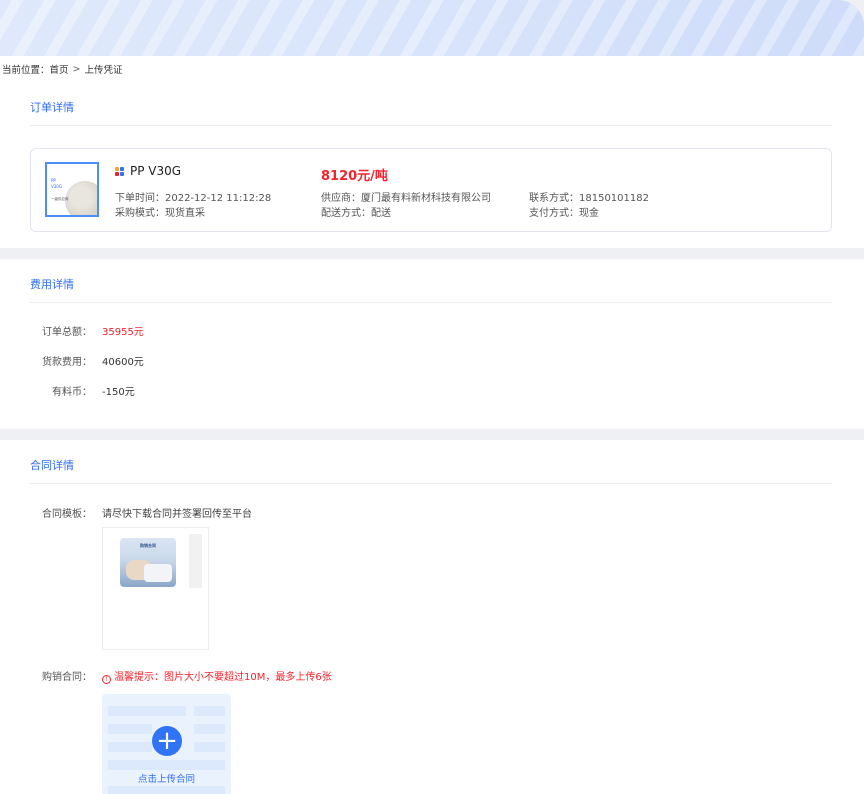 The width and height of the screenshot is (864, 794). What do you see at coordinates (166, 779) in the screenshot?
I see `upload-contract-label: 点击上传合同` at bounding box center [166, 779].